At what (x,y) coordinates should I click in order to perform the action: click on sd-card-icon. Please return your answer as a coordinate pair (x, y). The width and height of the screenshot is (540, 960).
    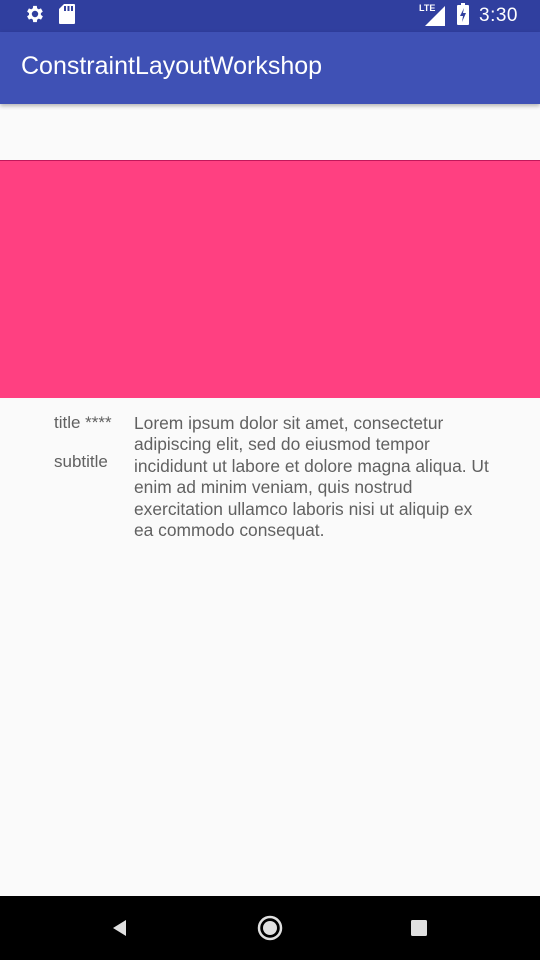
    Looking at the image, I should click on (67, 16).